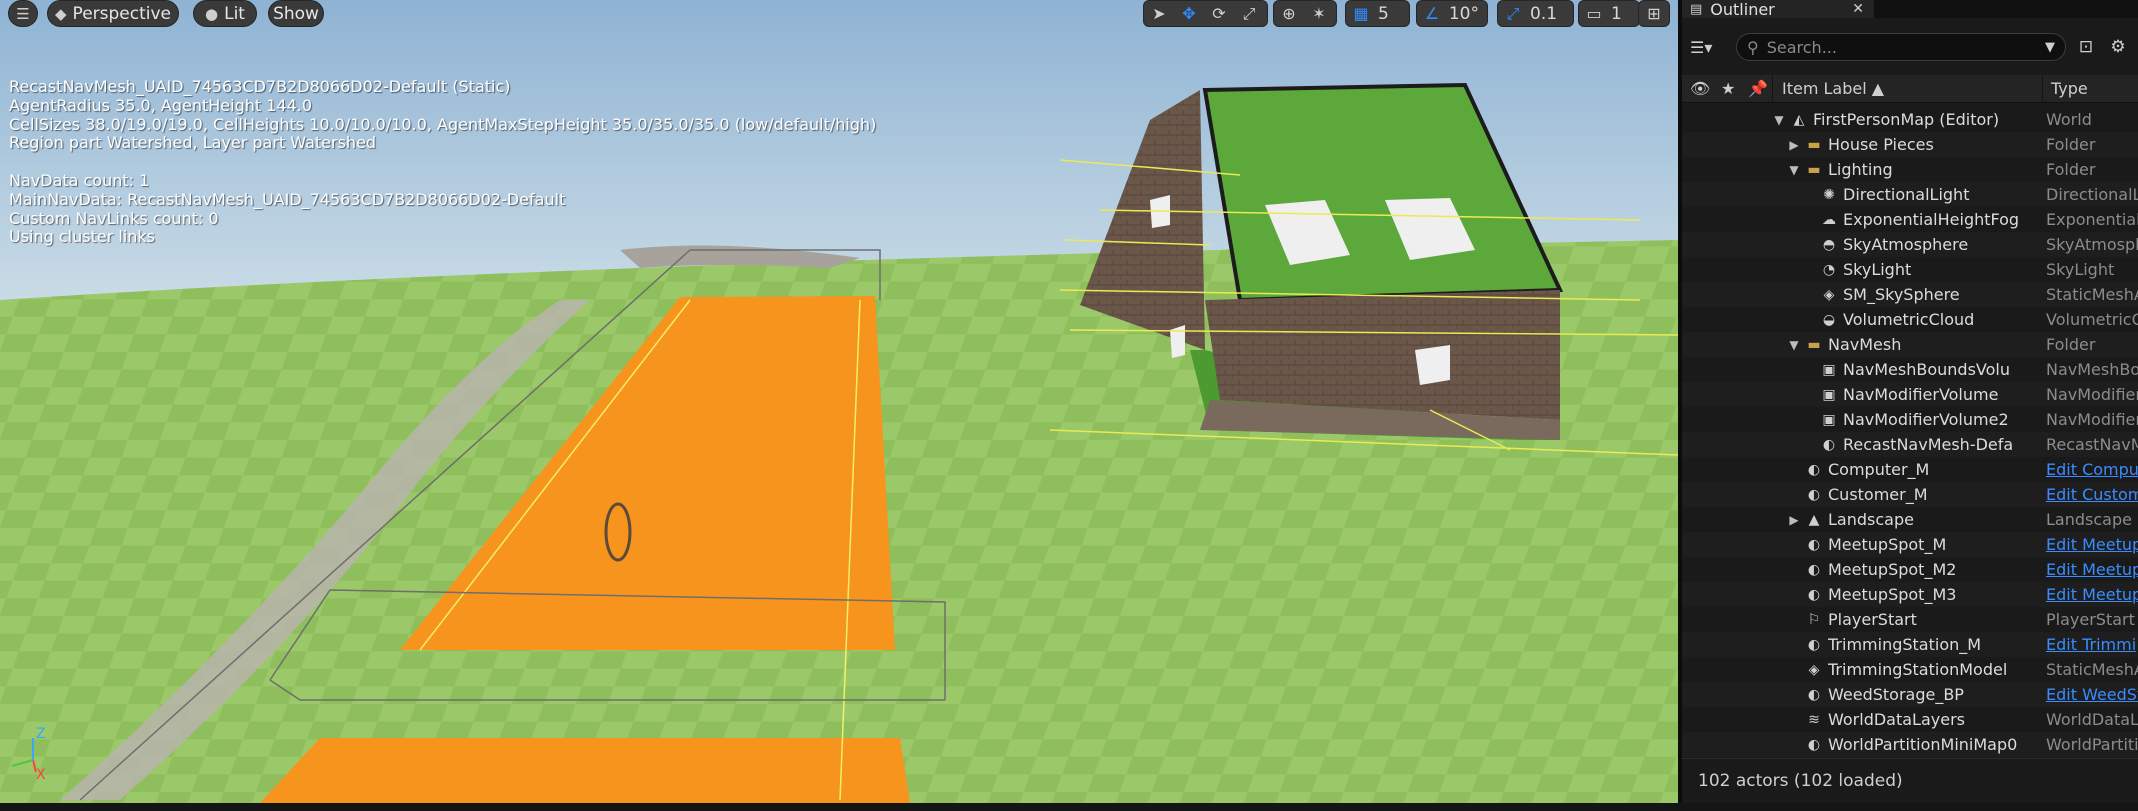 The width and height of the screenshot is (2138, 811). I want to click on outliner-row: ▼ ▬ NavMesh Folder, so click(1910, 344).